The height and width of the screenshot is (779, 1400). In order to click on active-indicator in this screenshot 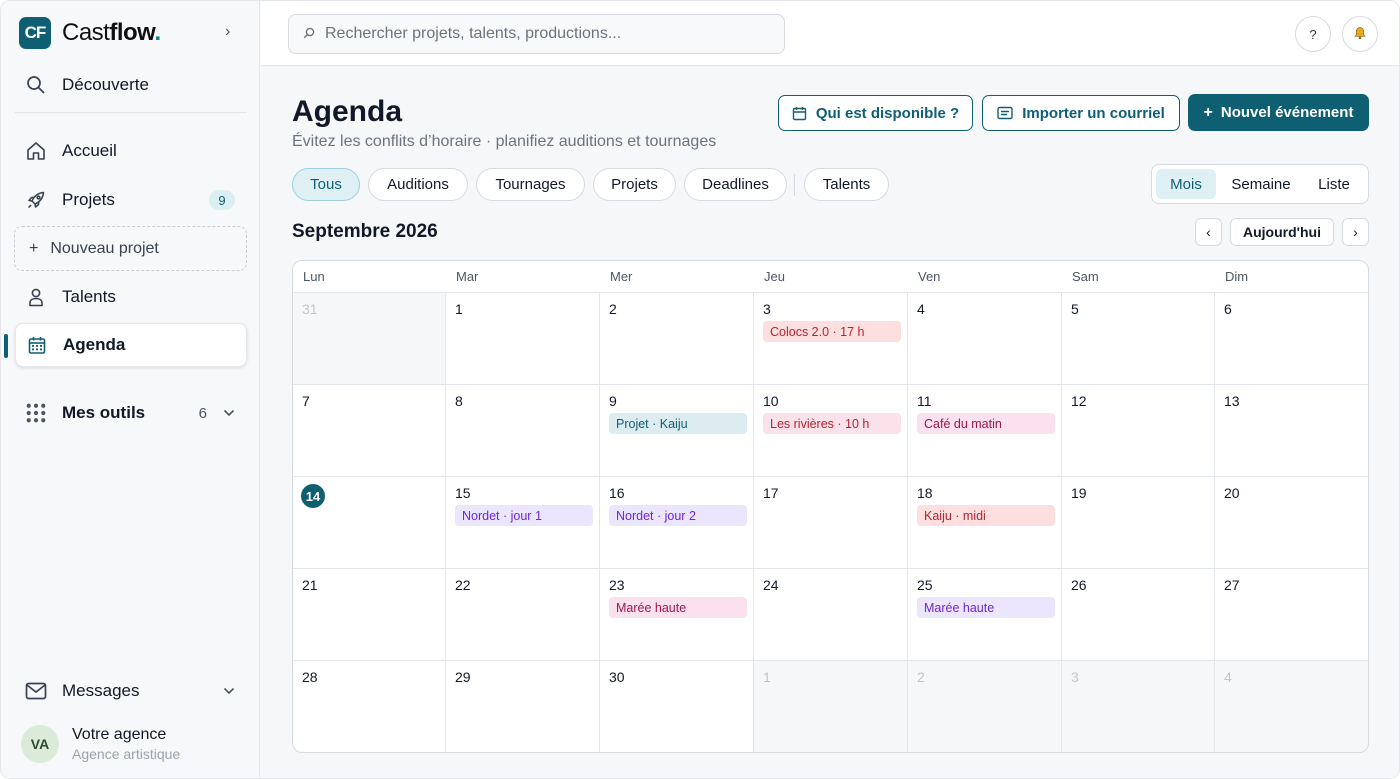, I will do `click(6, 346)`.